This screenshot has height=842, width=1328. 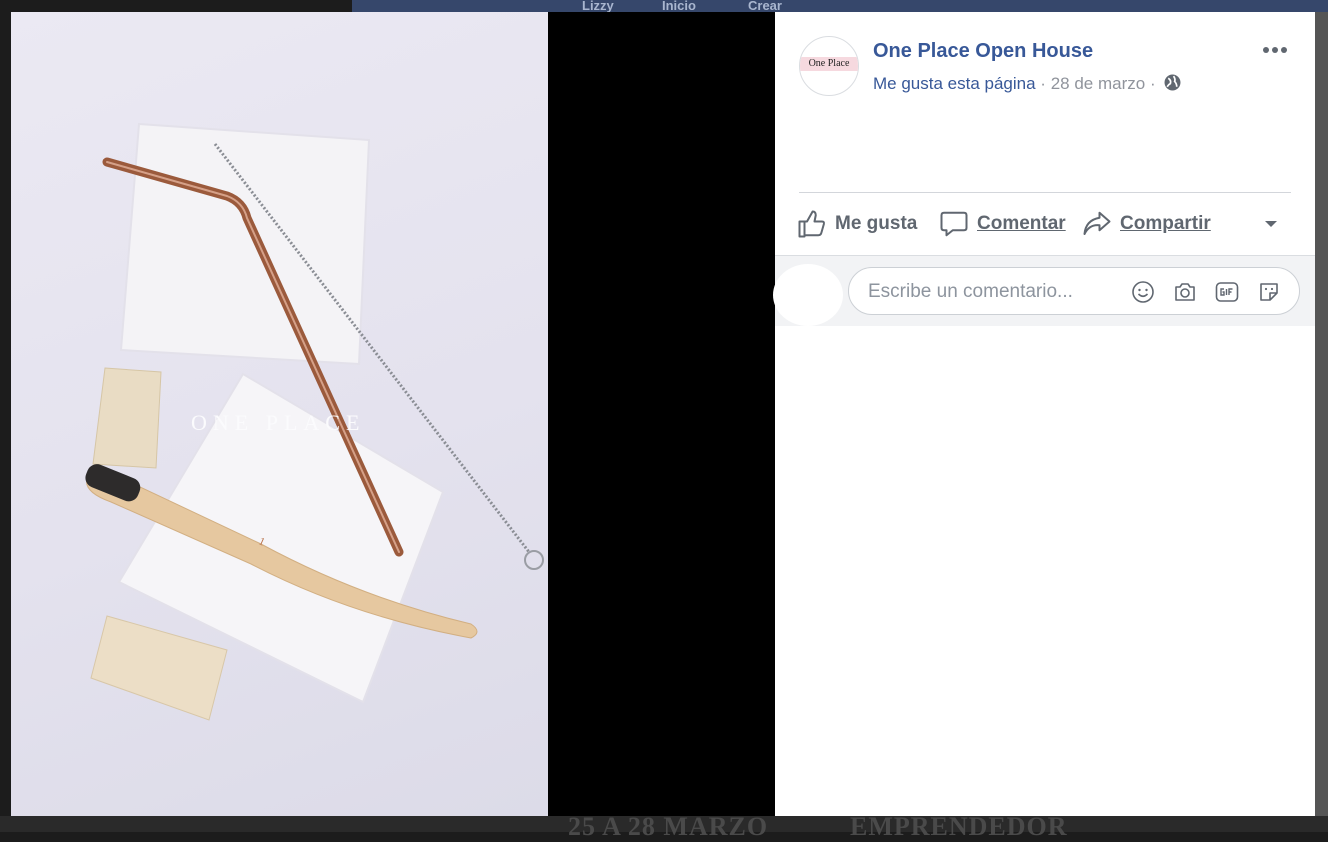 What do you see at coordinates (983, 51) in the screenshot?
I see `page-name-link: One Place Open House` at bounding box center [983, 51].